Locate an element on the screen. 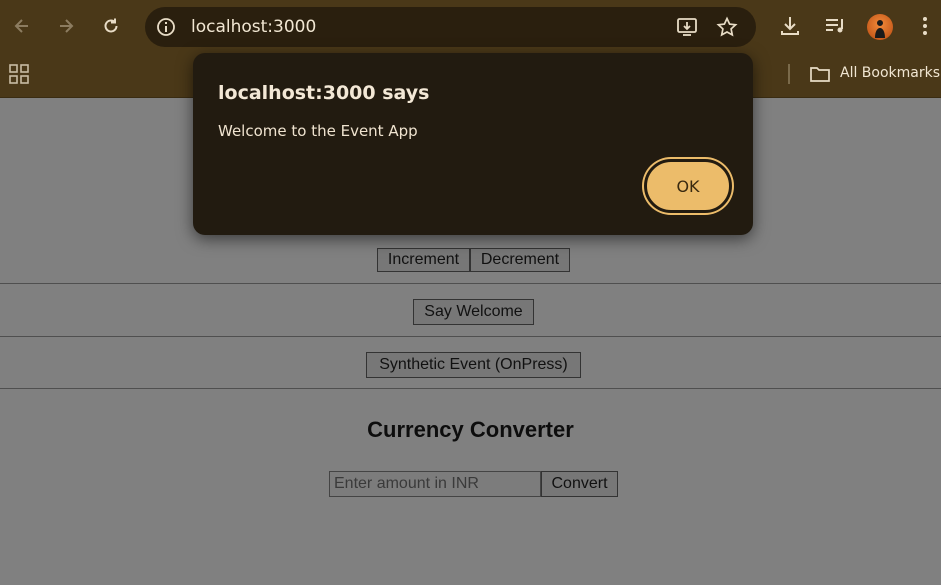 This screenshot has height=585, width=941. amount-input: Enter amount in INR is located at coordinates (435, 484).